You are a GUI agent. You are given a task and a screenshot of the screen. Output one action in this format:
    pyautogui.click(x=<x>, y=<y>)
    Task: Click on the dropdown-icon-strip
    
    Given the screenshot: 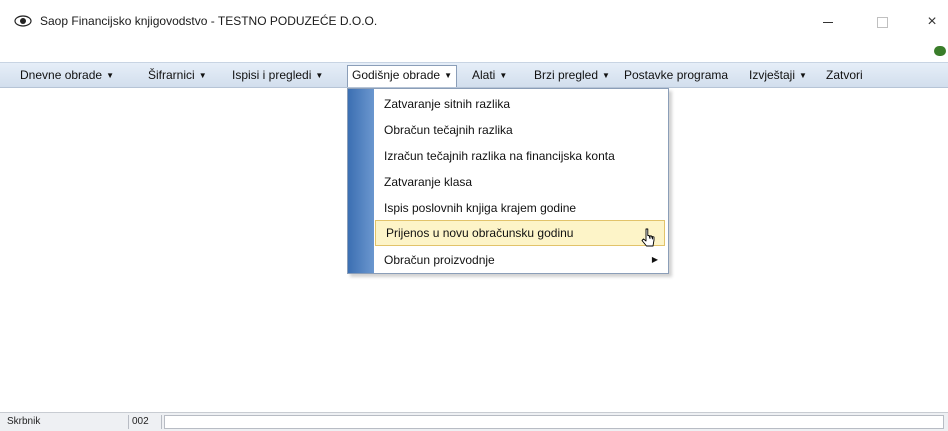 What is the action you would take?
    pyautogui.click(x=361, y=181)
    